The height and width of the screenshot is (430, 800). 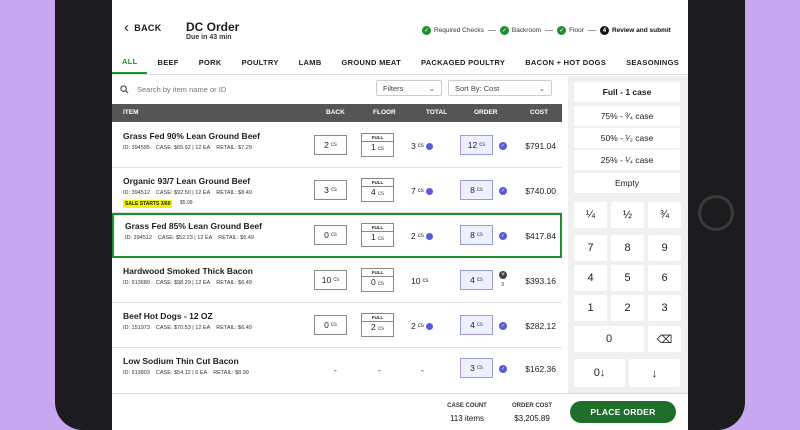 I want to click on filters-label: Filters, so click(x=393, y=88).